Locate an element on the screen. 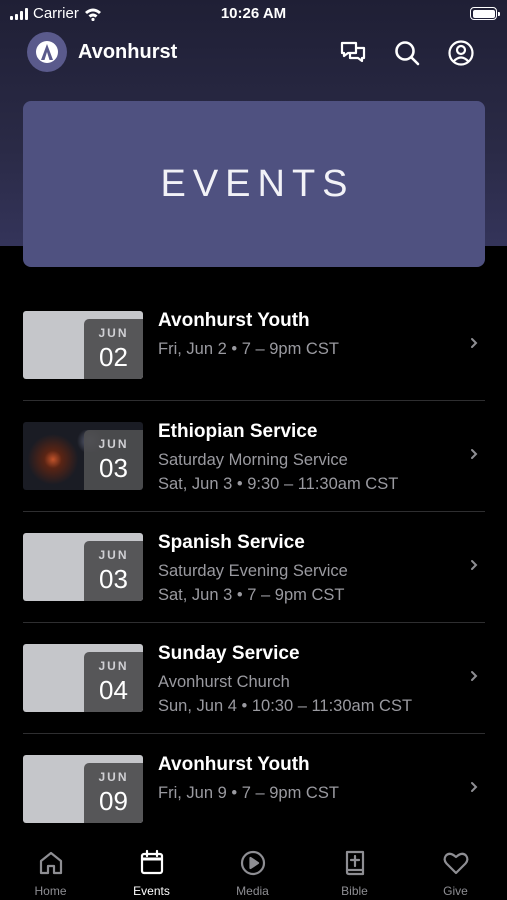  hero-title: EVENTS is located at coordinates (257, 183).